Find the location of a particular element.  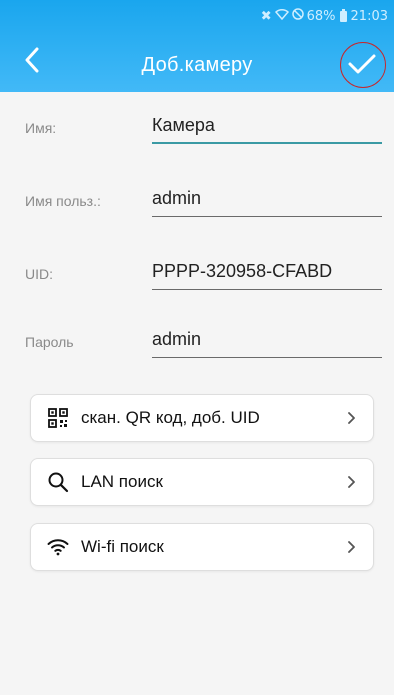

uid-input: PPPP-320958-CFABD is located at coordinates (267, 273).